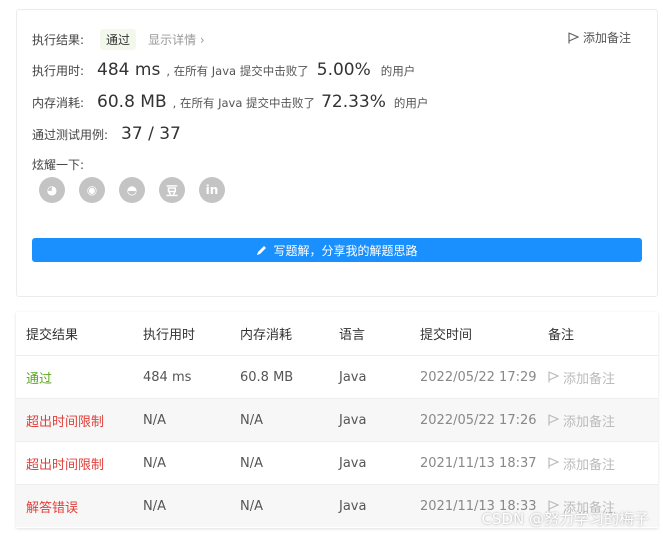 The height and width of the screenshot is (537, 663). Describe the element at coordinates (176, 39) in the screenshot. I see `show-details-link: 显示详情 ›` at that location.